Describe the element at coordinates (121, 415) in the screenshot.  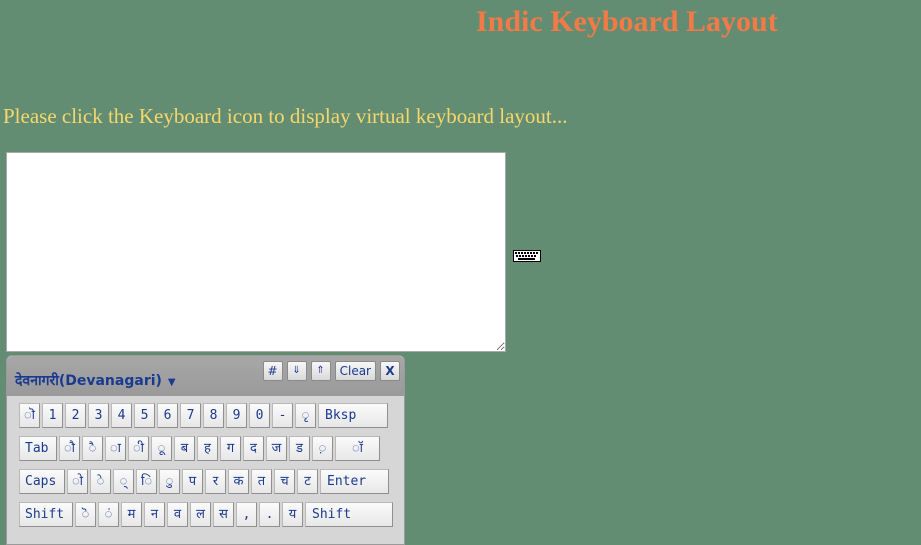
I see `key: 4` at that location.